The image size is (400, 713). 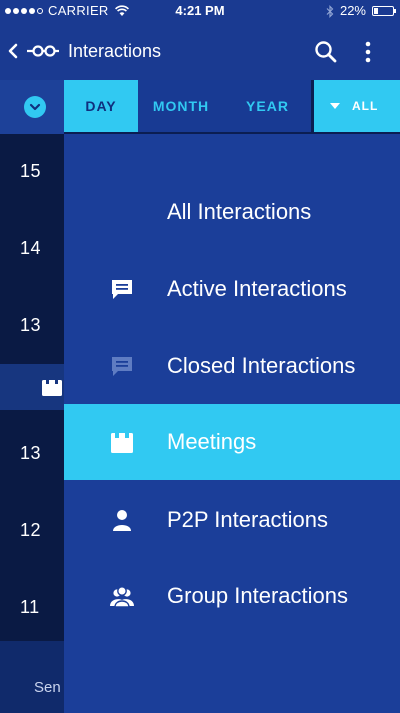 What do you see at coordinates (32, 677) in the screenshot?
I see `timeline-footer: Sen` at bounding box center [32, 677].